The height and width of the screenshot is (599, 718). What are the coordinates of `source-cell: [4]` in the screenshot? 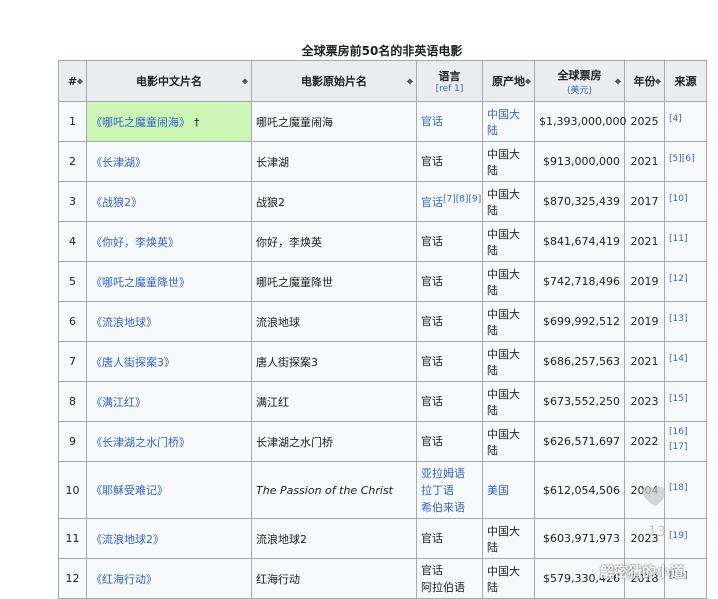 It's located at (685, 121).